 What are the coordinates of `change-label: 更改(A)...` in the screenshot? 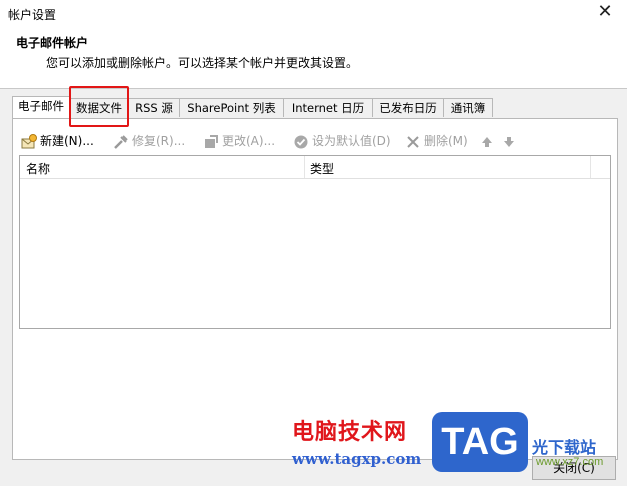 It's located at (249, 141).